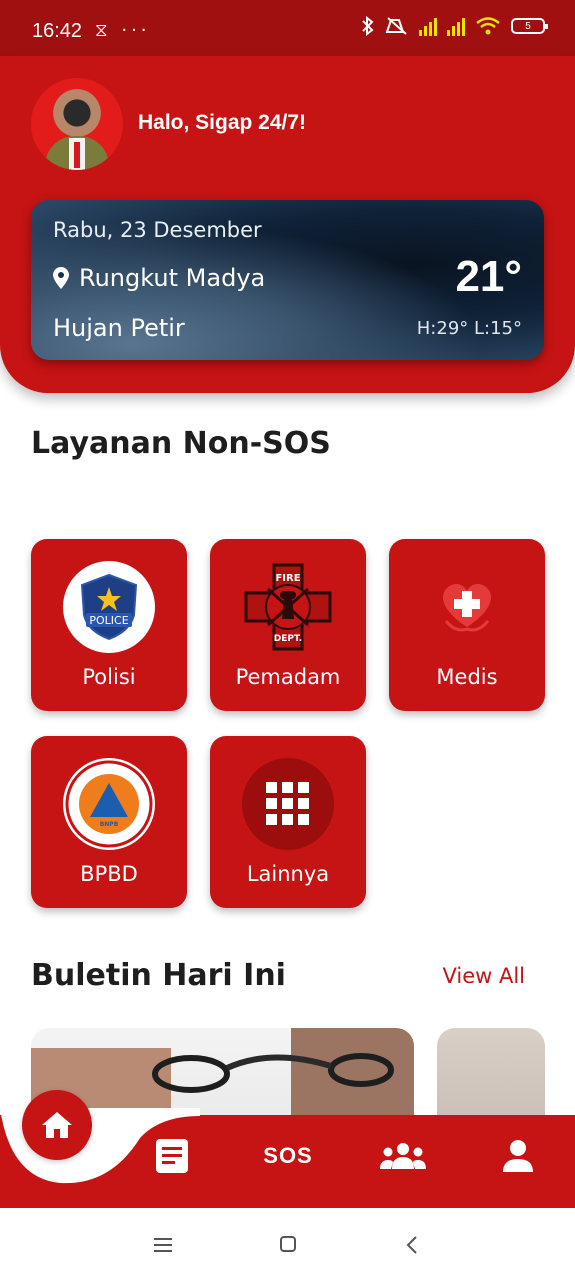 Image resolution: width=575 pixels, height=1280 pixels. I want to click on police-badge-icon: POLICE, so click(109, 607).